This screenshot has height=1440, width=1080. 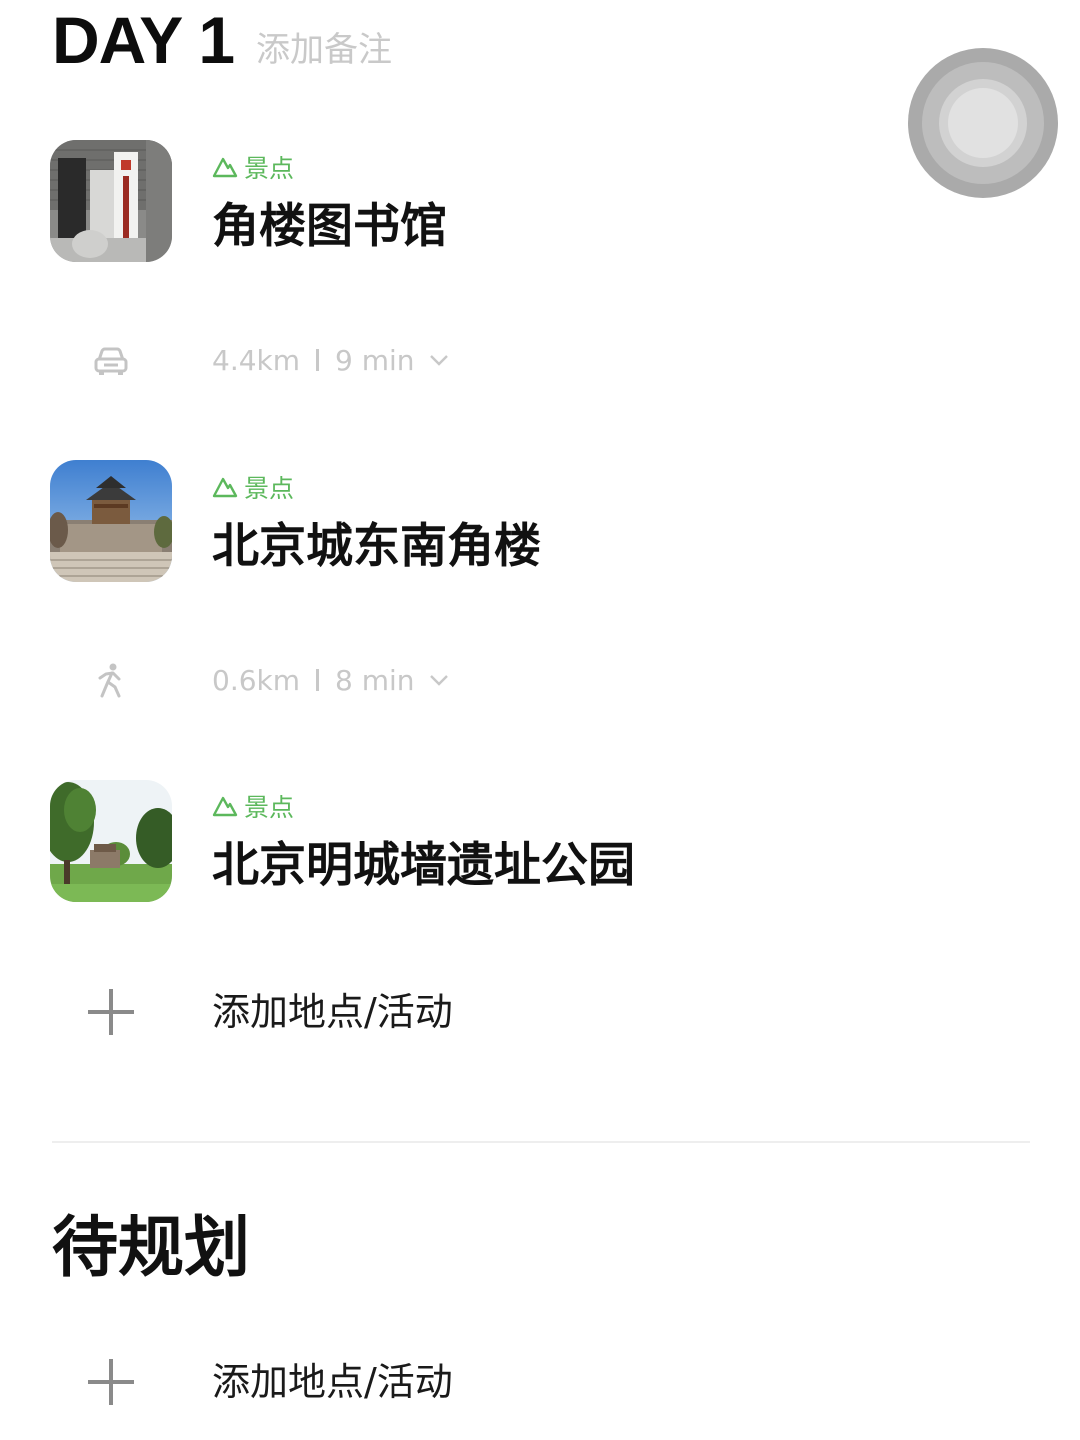 What do you see at coordinates (111, 361) in the screenshot?
I see `car-icon` at bounding box center [111, 361].